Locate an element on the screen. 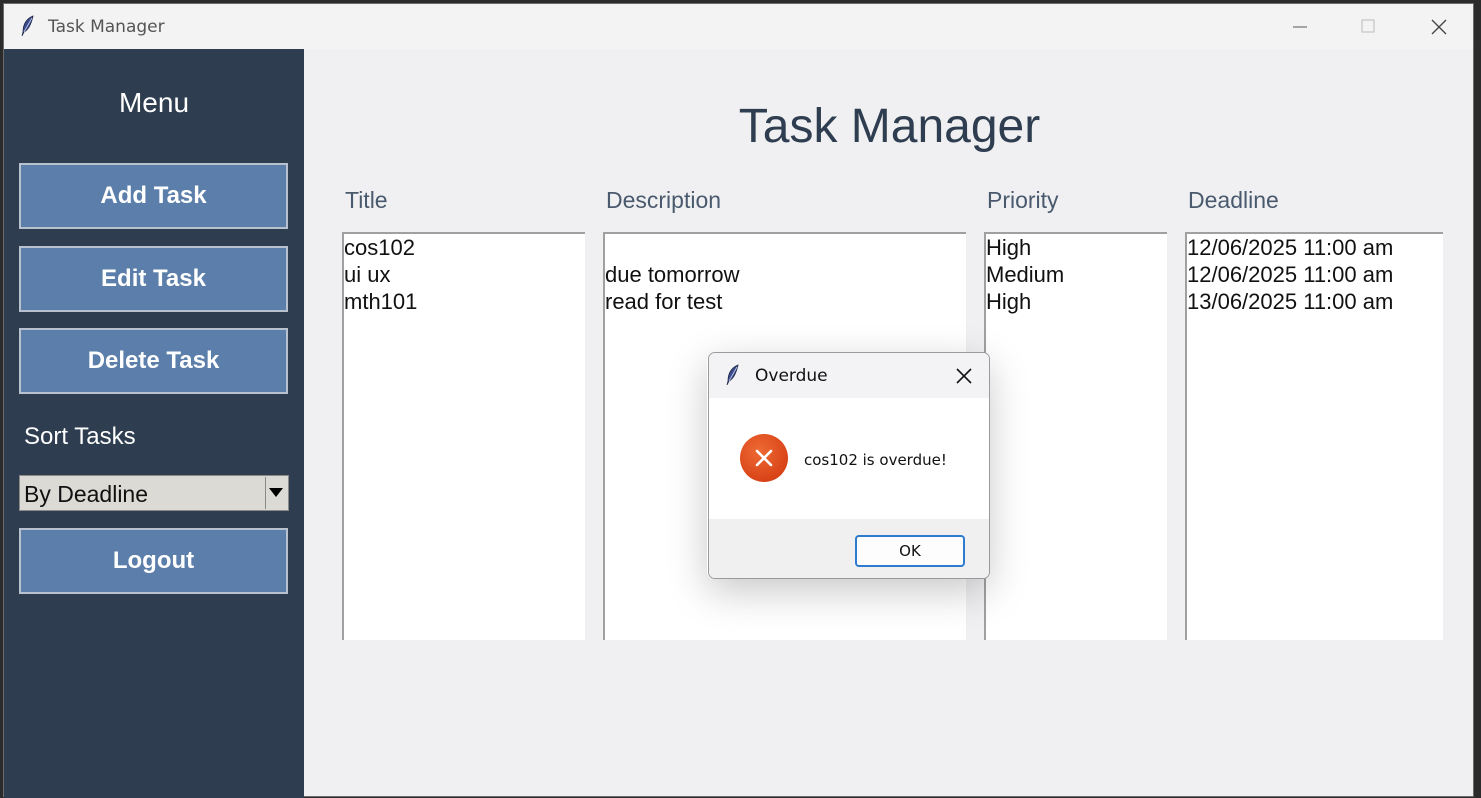  menu-title: Menu is located at coordinates (154, 102).